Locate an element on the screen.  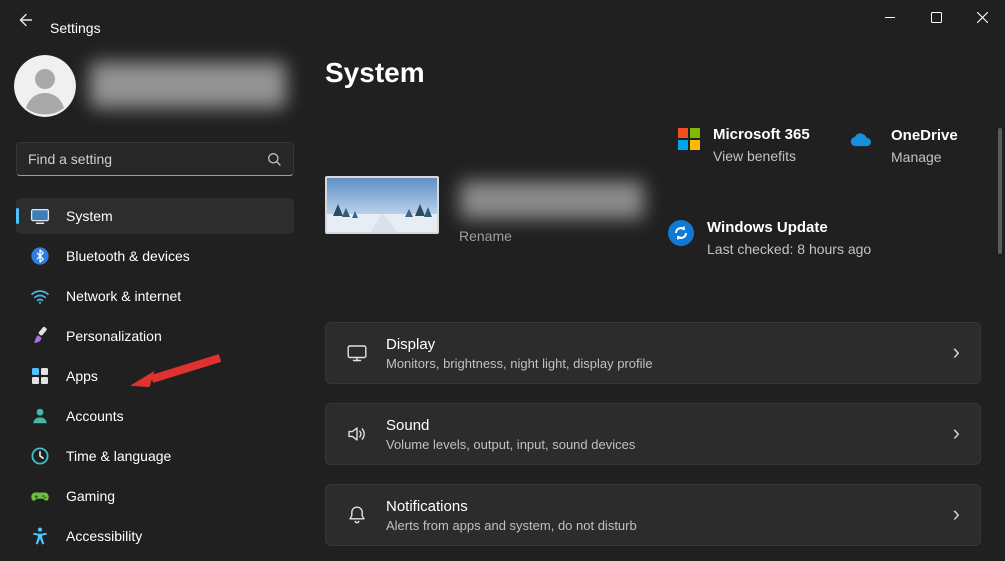
sidebar-item-label: Accounts is located at coordinates (95, 416).